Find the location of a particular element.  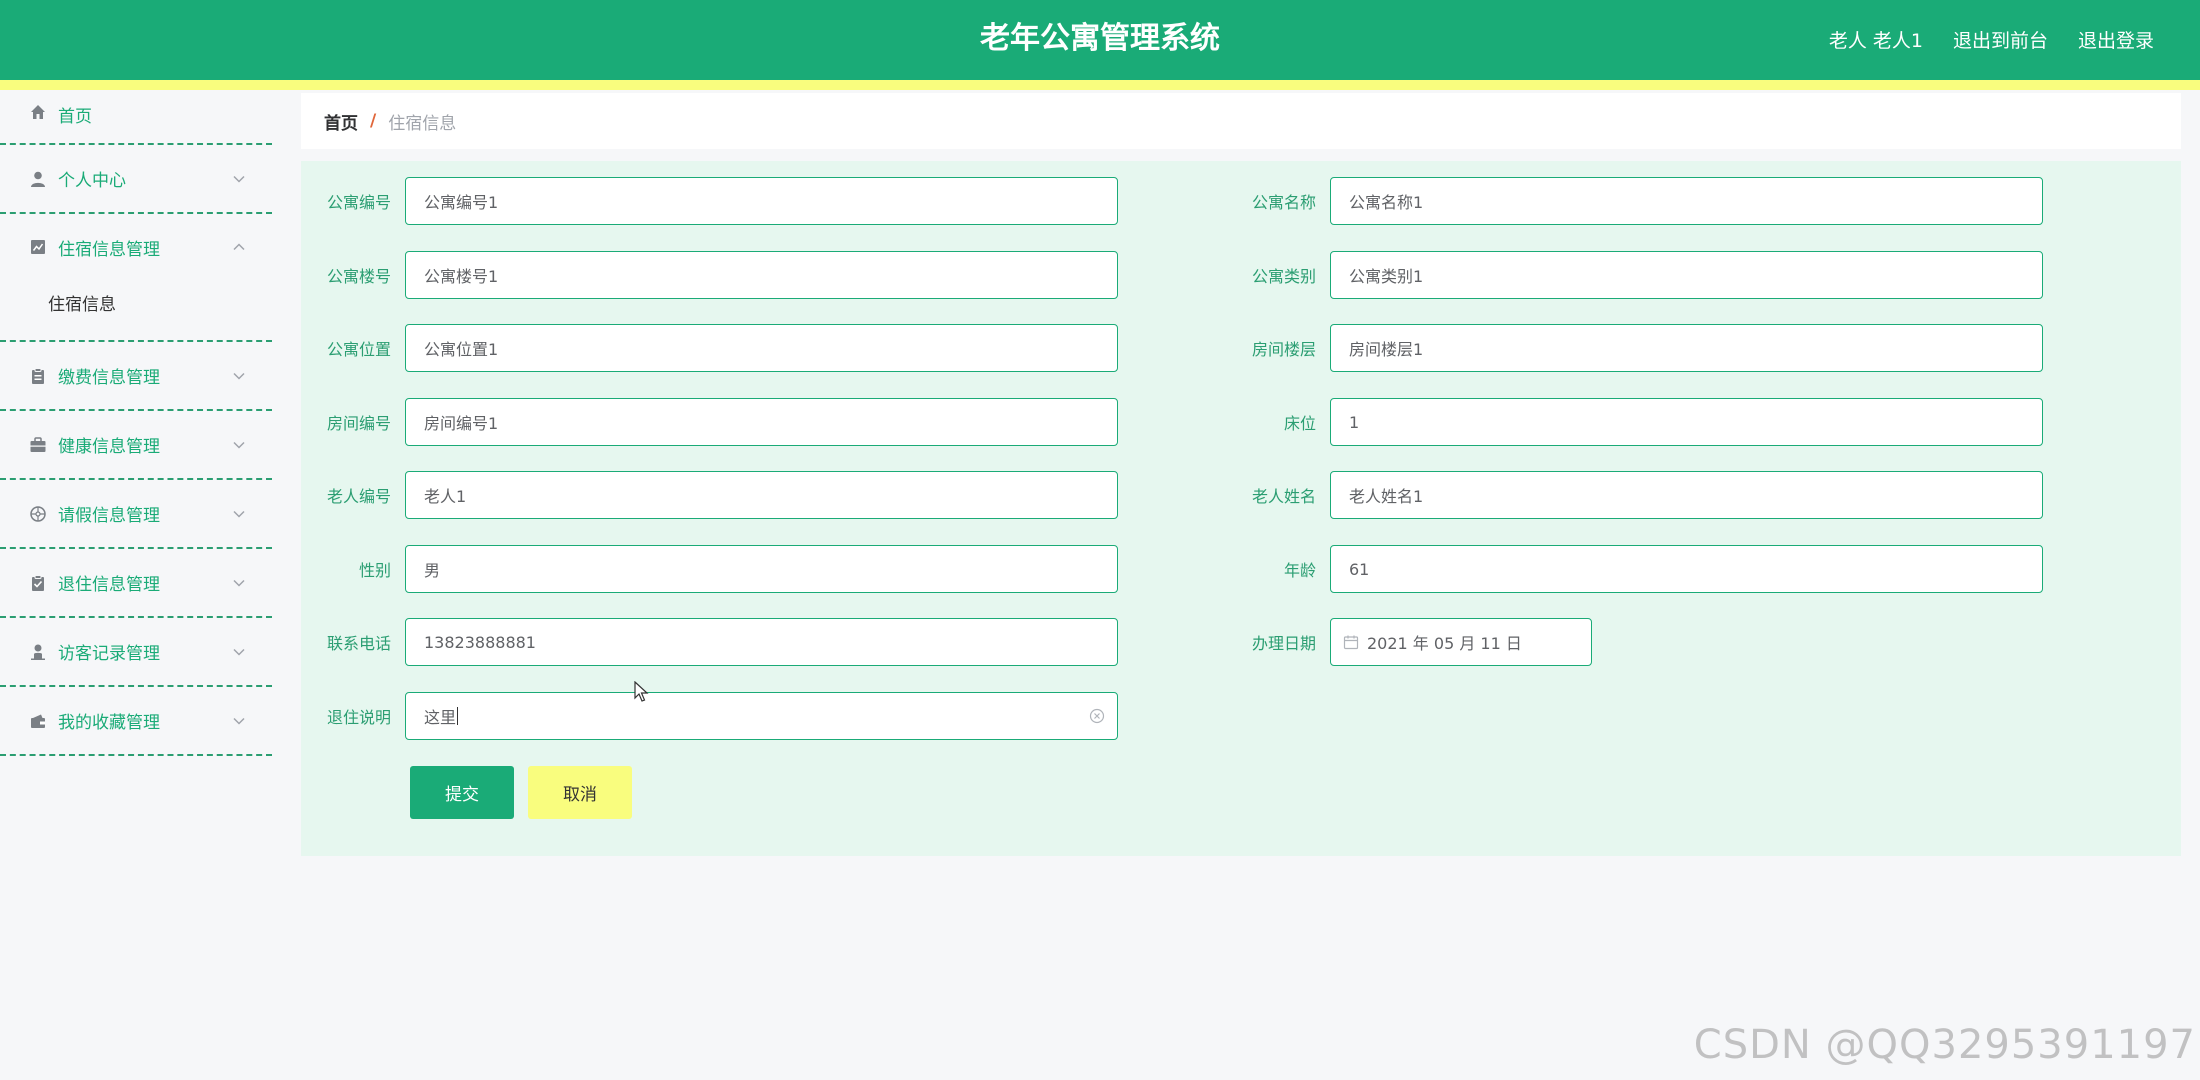

field-label: 公寓编号 is located at coordinates (358, 202).